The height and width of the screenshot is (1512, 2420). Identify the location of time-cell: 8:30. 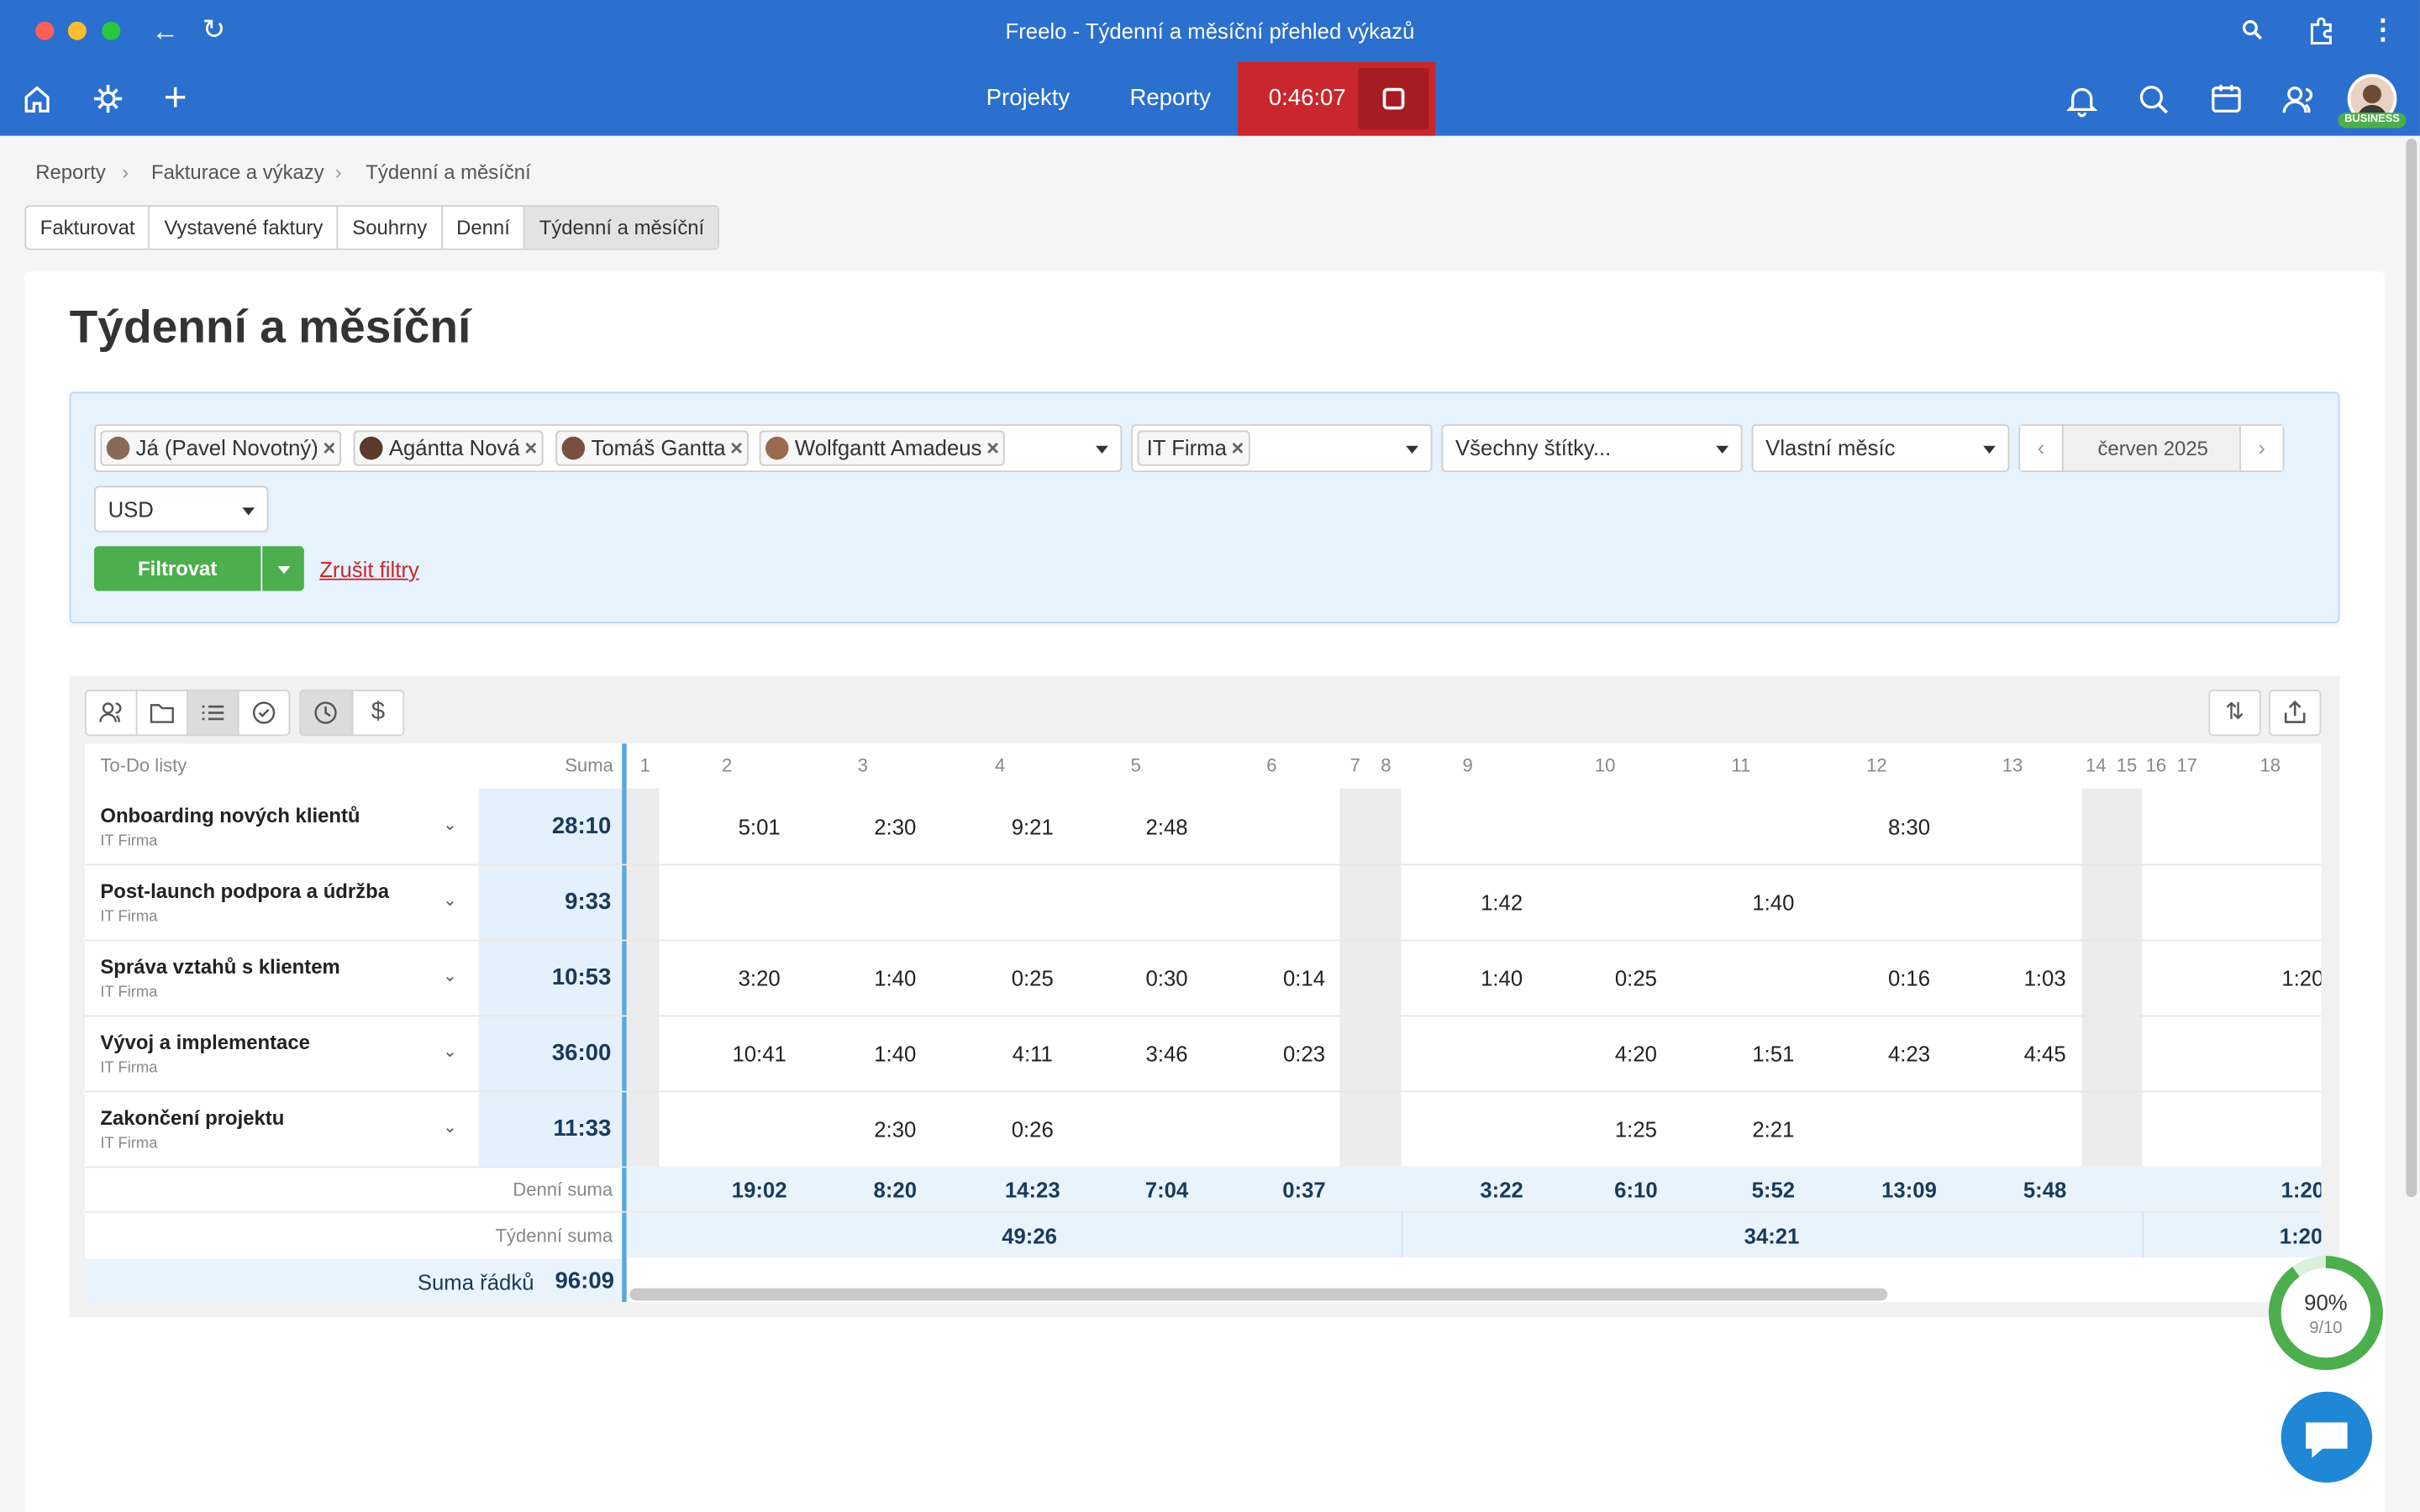
(1909, 827).